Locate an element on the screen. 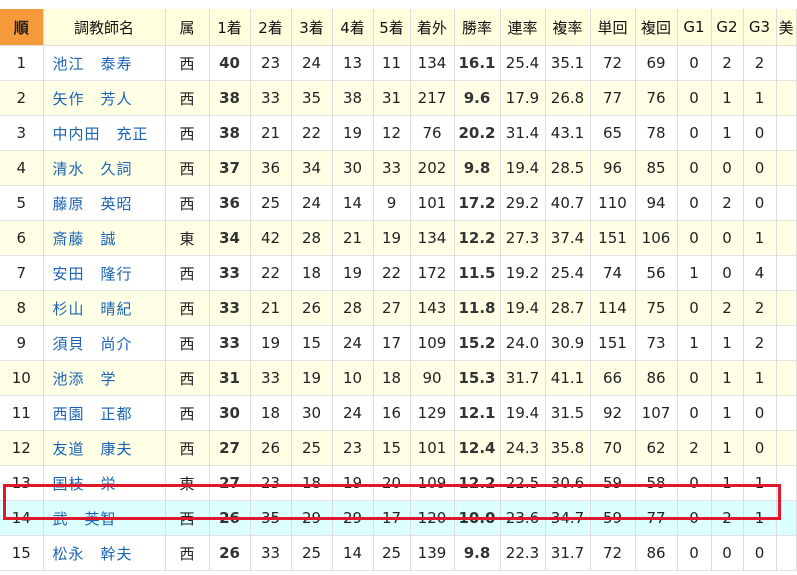 This screenshot has height=575, width=797. cell-5th: 16 is located at coordinates (392, 413).